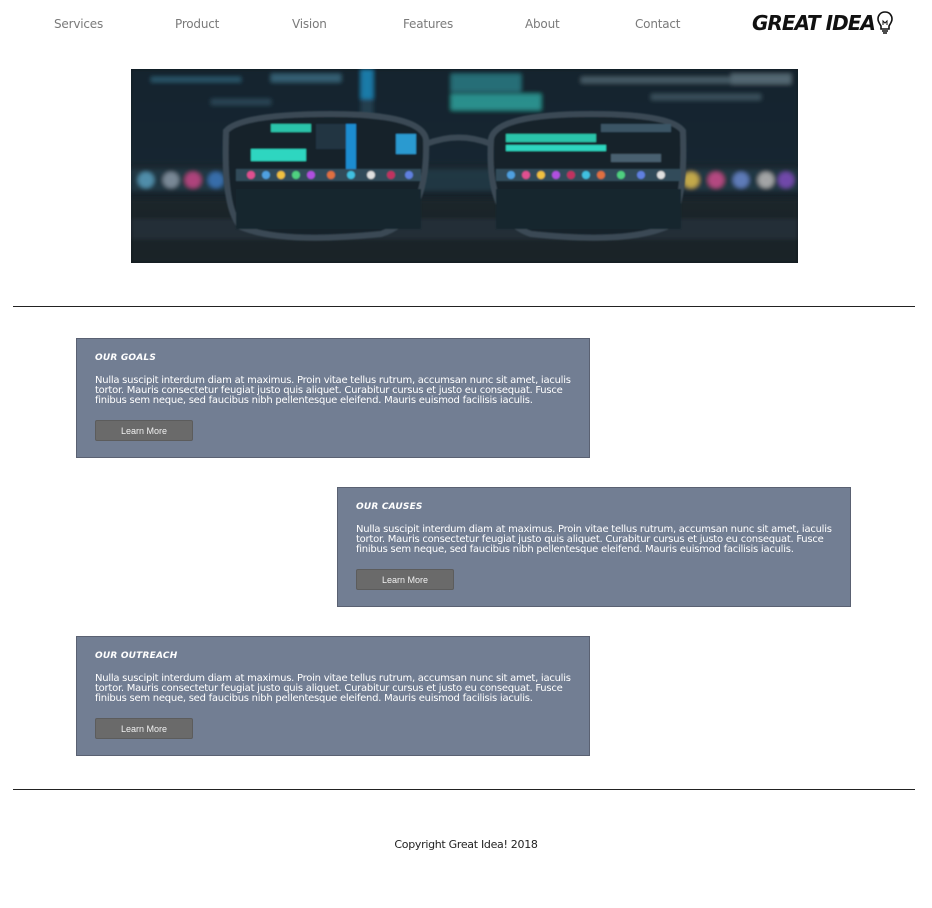 The width and height of the screenshot is (932, 908). What do you see at coordinates (464, 306) in the screenshot?
I see `divider-top` at bounding box center [464, 306].